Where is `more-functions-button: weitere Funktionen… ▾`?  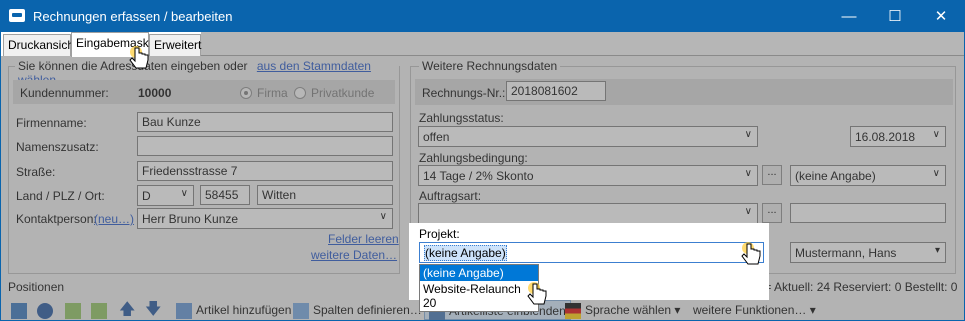 more-functions-button: weitere Funktionen… ▾ is located at coordinates (754, 310).